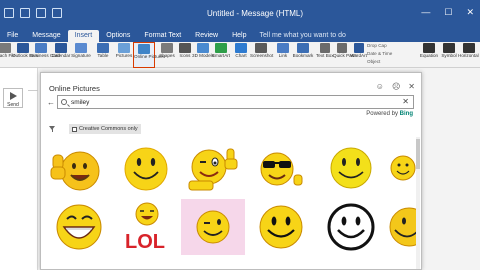 This screenshot has height=270, width=480. What do you see at coordinates (379, 53) in the screenshot?
I see `date-time-button: Date & Time` at bounding box center [379, 53].